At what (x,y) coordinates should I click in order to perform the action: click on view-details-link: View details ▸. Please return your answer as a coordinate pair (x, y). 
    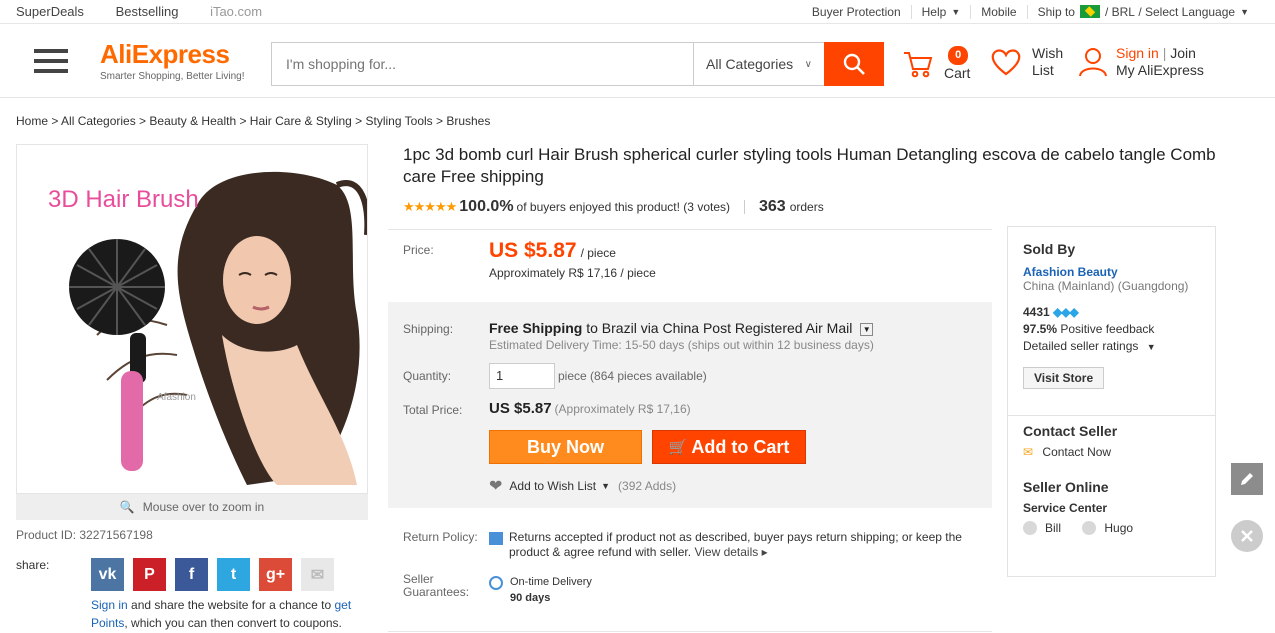
    Looking at the image, I should click on (730, 552).